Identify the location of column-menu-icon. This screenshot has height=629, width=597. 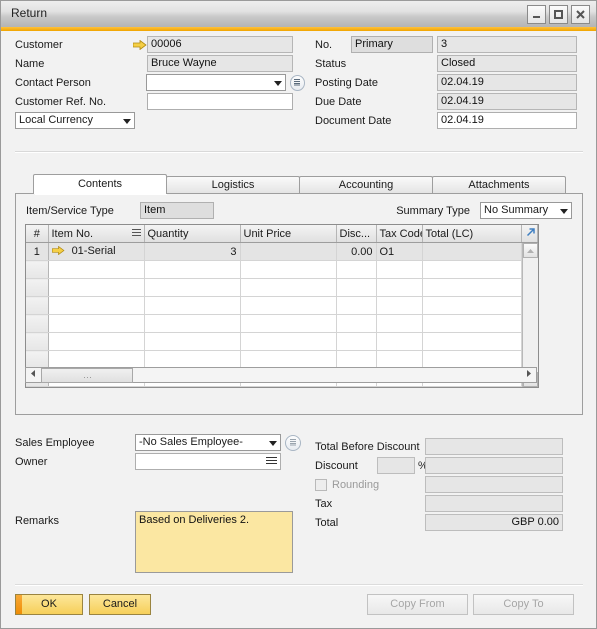
(136, 233).